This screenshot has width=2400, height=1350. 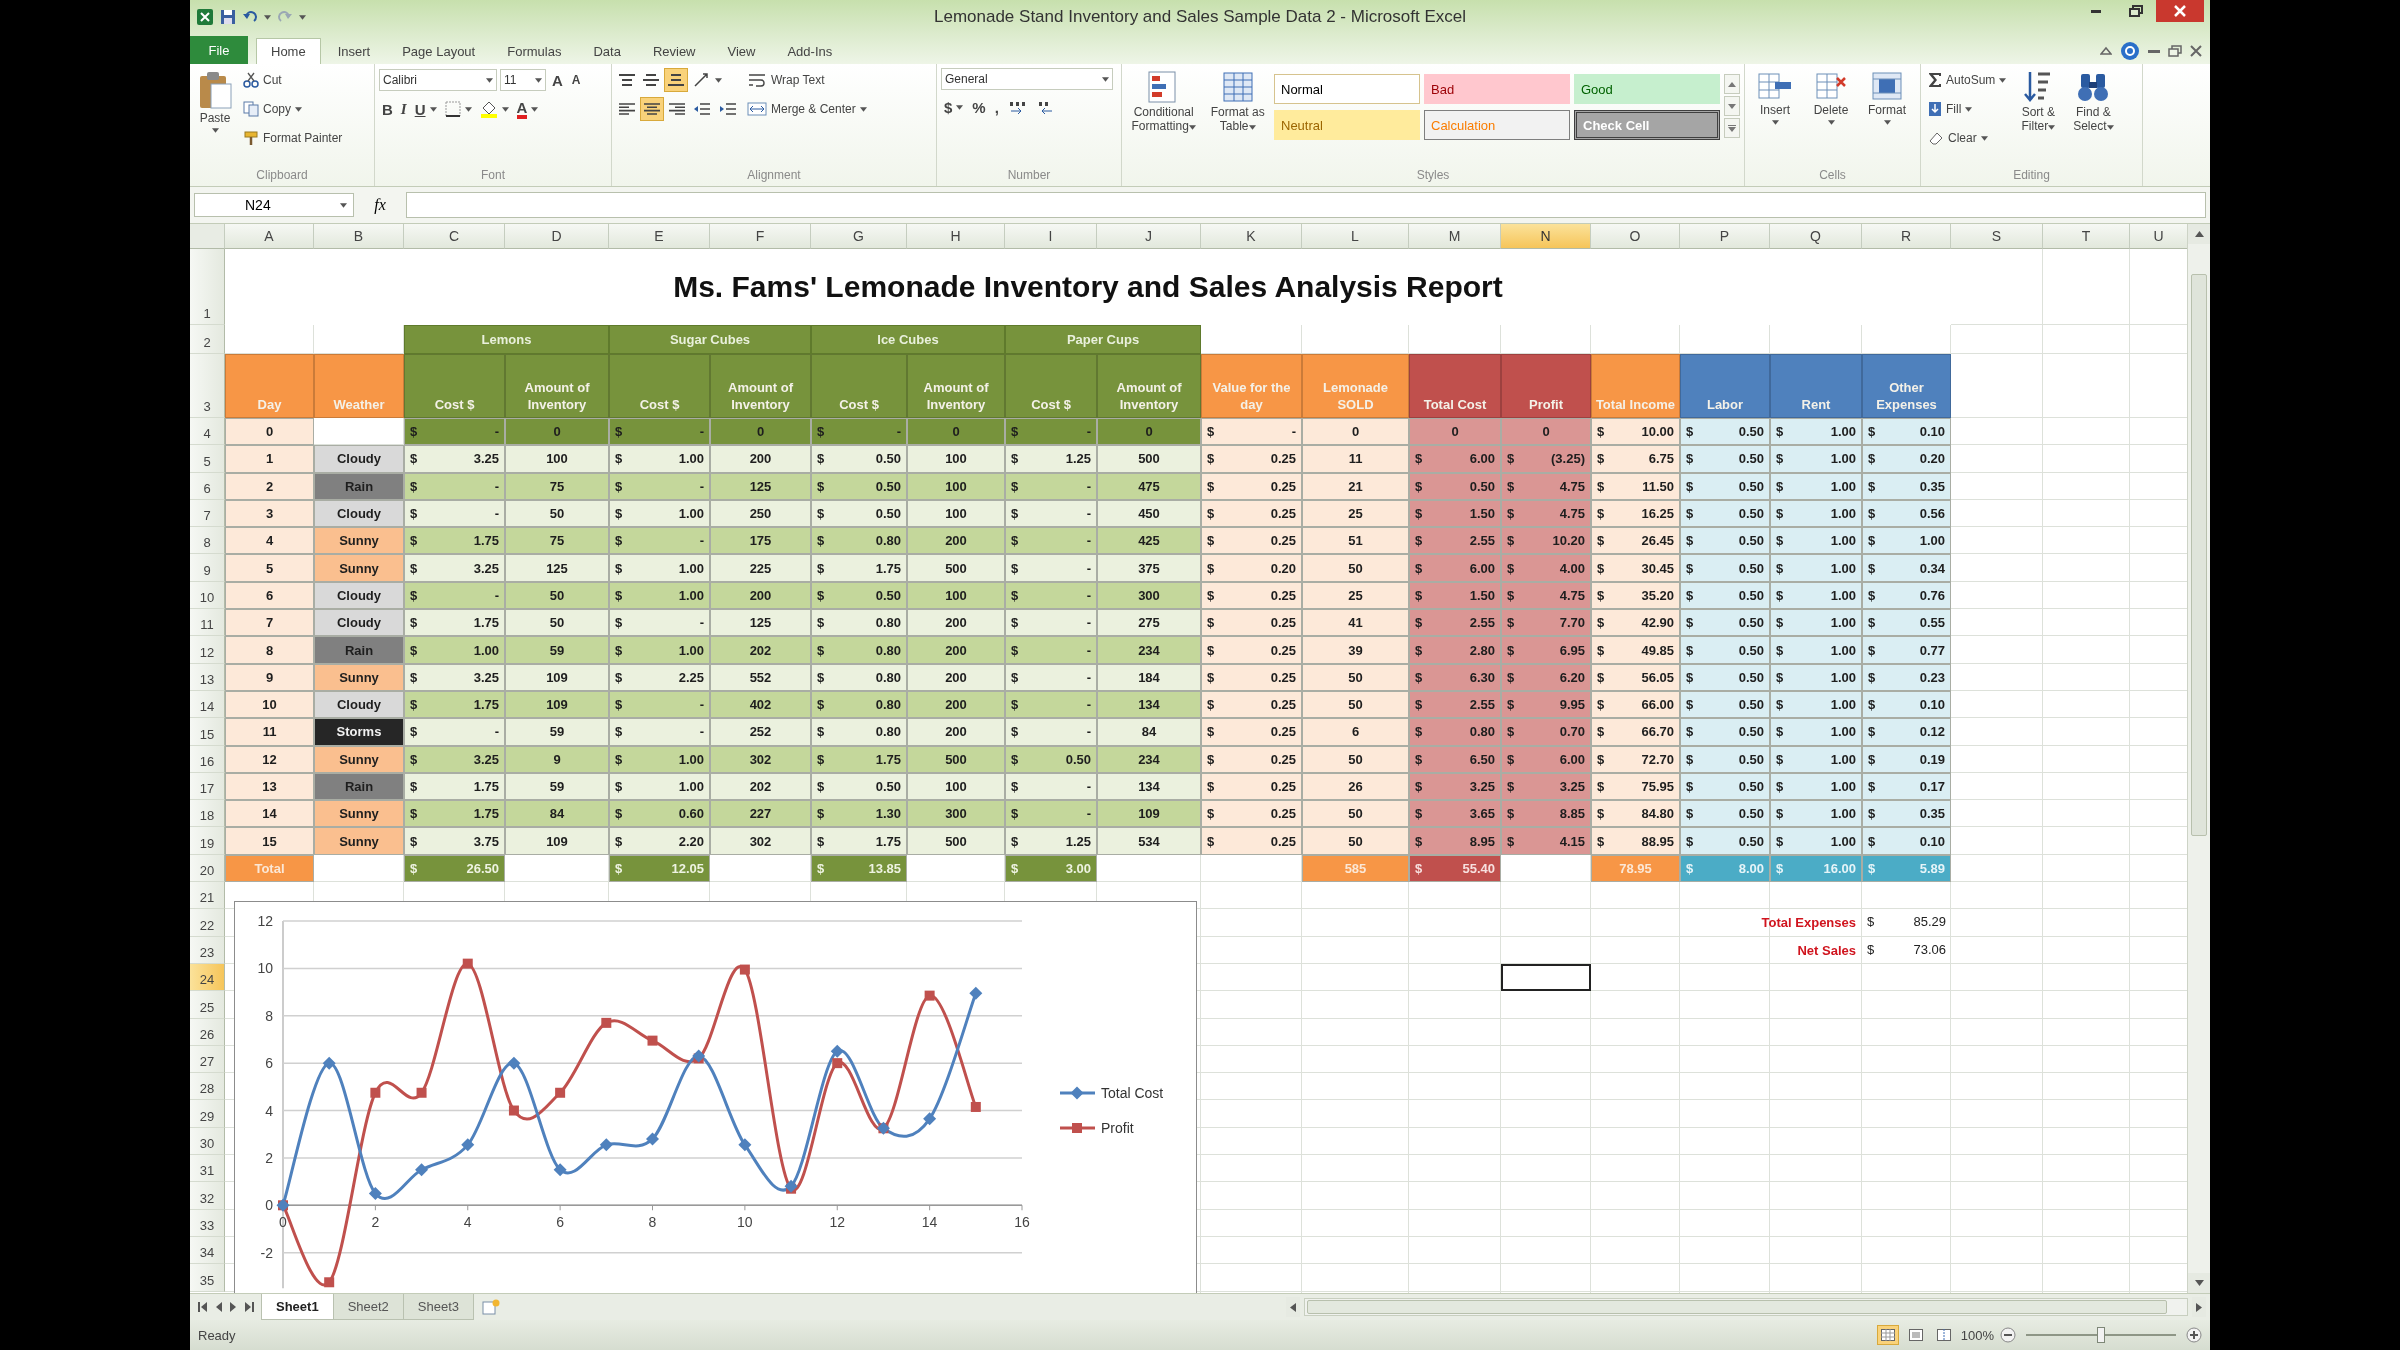 I want to click on ribbon-tab: Insert, so click(x=354, y=51).